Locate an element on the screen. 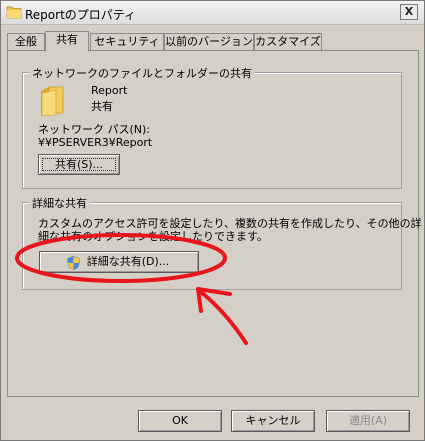 This screenshot has height=441, width=425. advanced-share-description-line2: 細な共有のオプションを設定したりできます。 is located at coordinates (153, 236).